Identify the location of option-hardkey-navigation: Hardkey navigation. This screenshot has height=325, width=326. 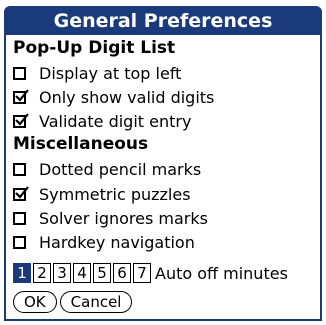
(104, 242).